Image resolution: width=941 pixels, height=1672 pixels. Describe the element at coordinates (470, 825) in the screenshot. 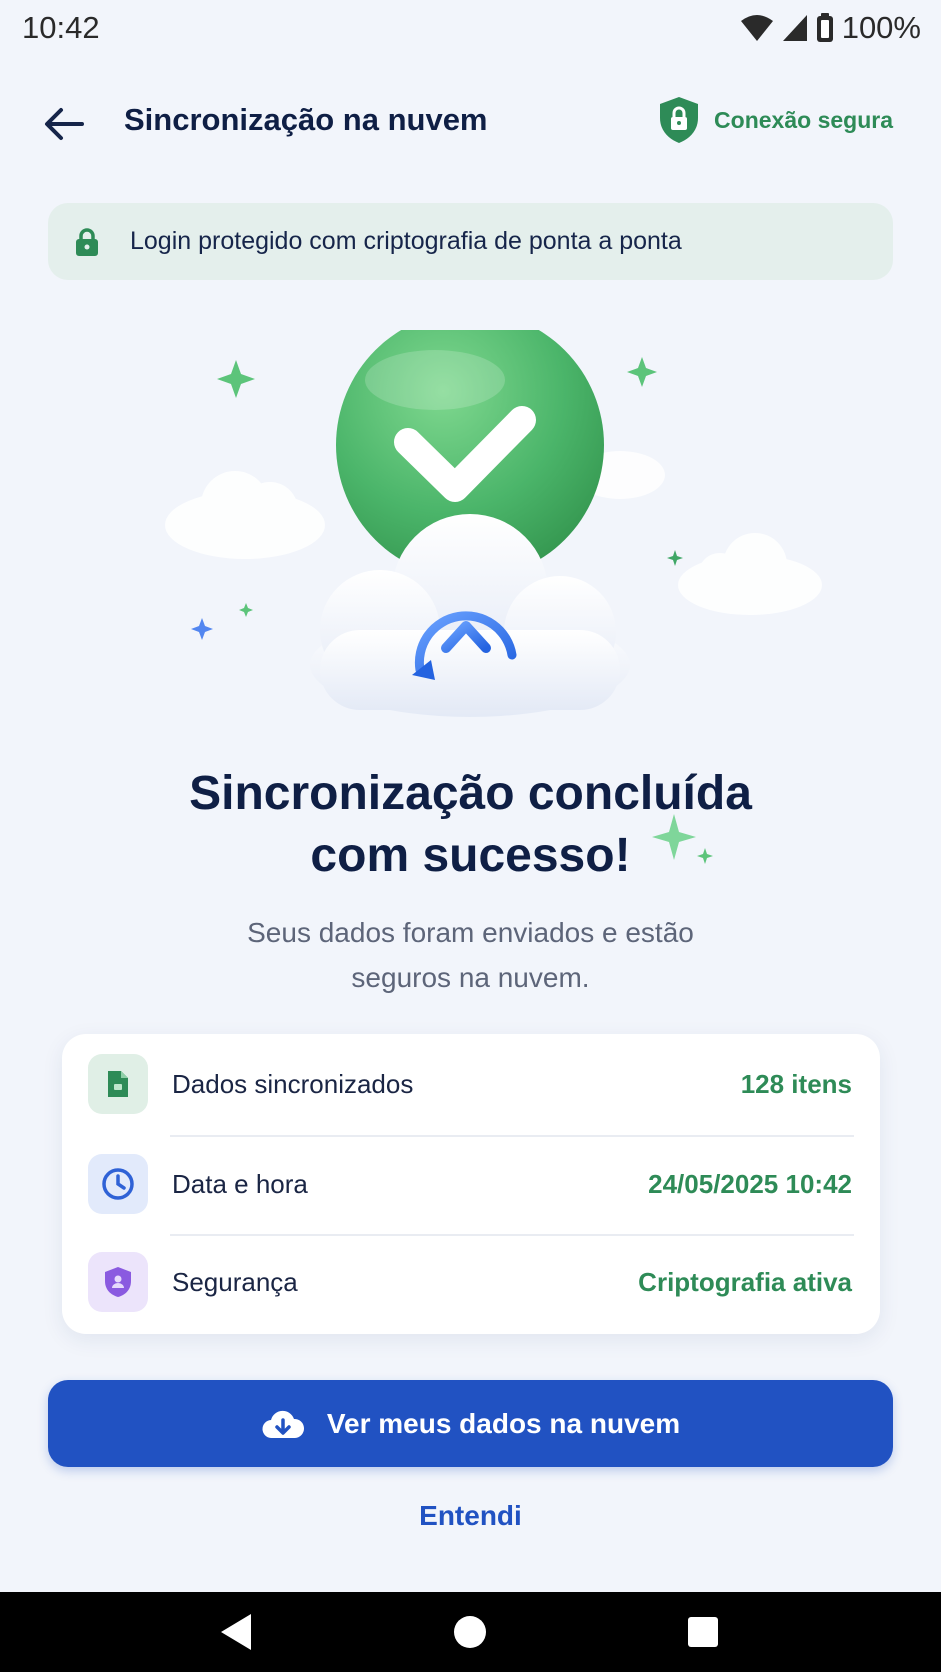

I see `success-title: Sincronização concluída com sucesso!` at that location.